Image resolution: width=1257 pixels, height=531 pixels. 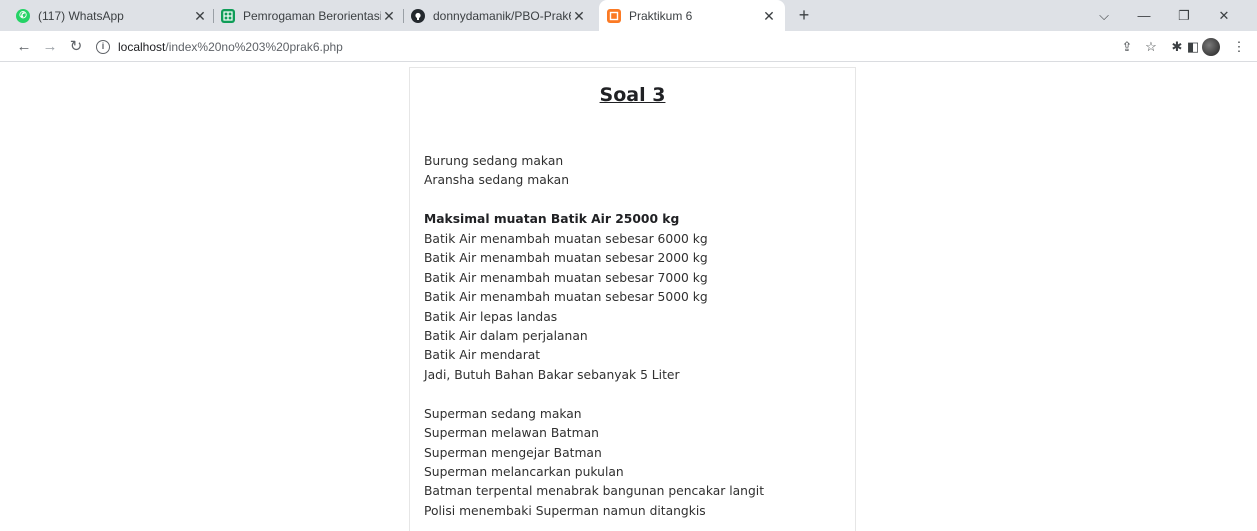 I want to click on restore-button: ❐, so click(x=1184, y=15).